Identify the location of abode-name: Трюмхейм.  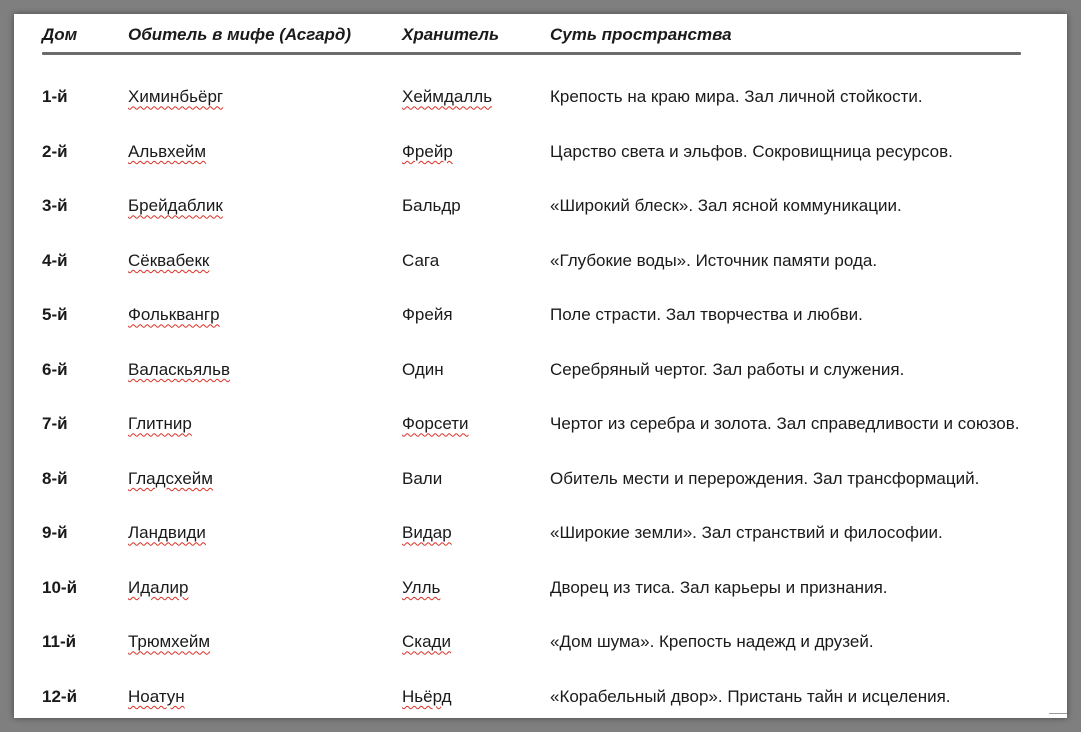
(169, 642).